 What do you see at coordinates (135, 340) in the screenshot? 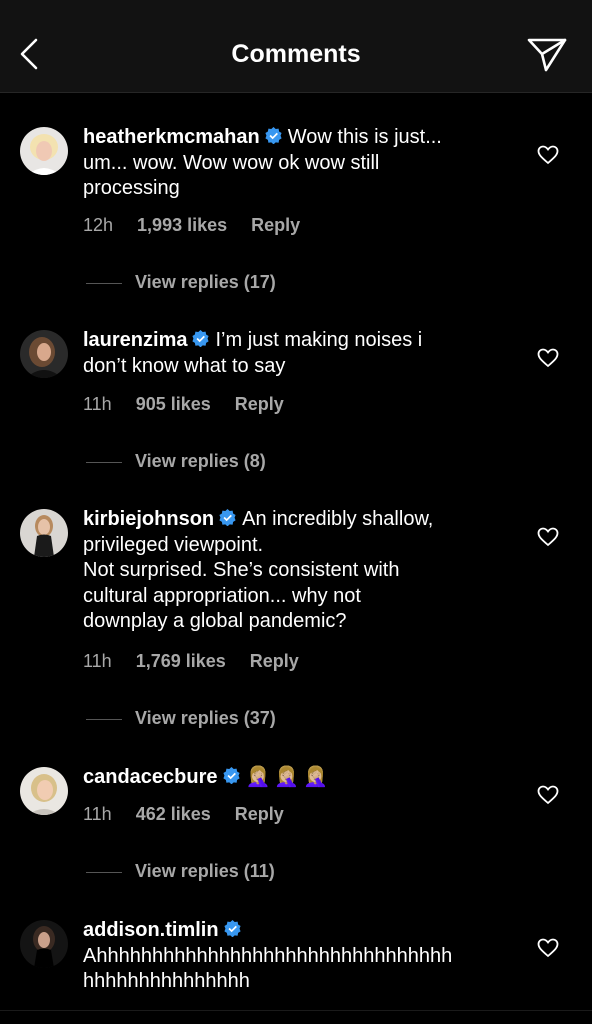
I see `username: laurenzima` at bounding box center [135, 340].